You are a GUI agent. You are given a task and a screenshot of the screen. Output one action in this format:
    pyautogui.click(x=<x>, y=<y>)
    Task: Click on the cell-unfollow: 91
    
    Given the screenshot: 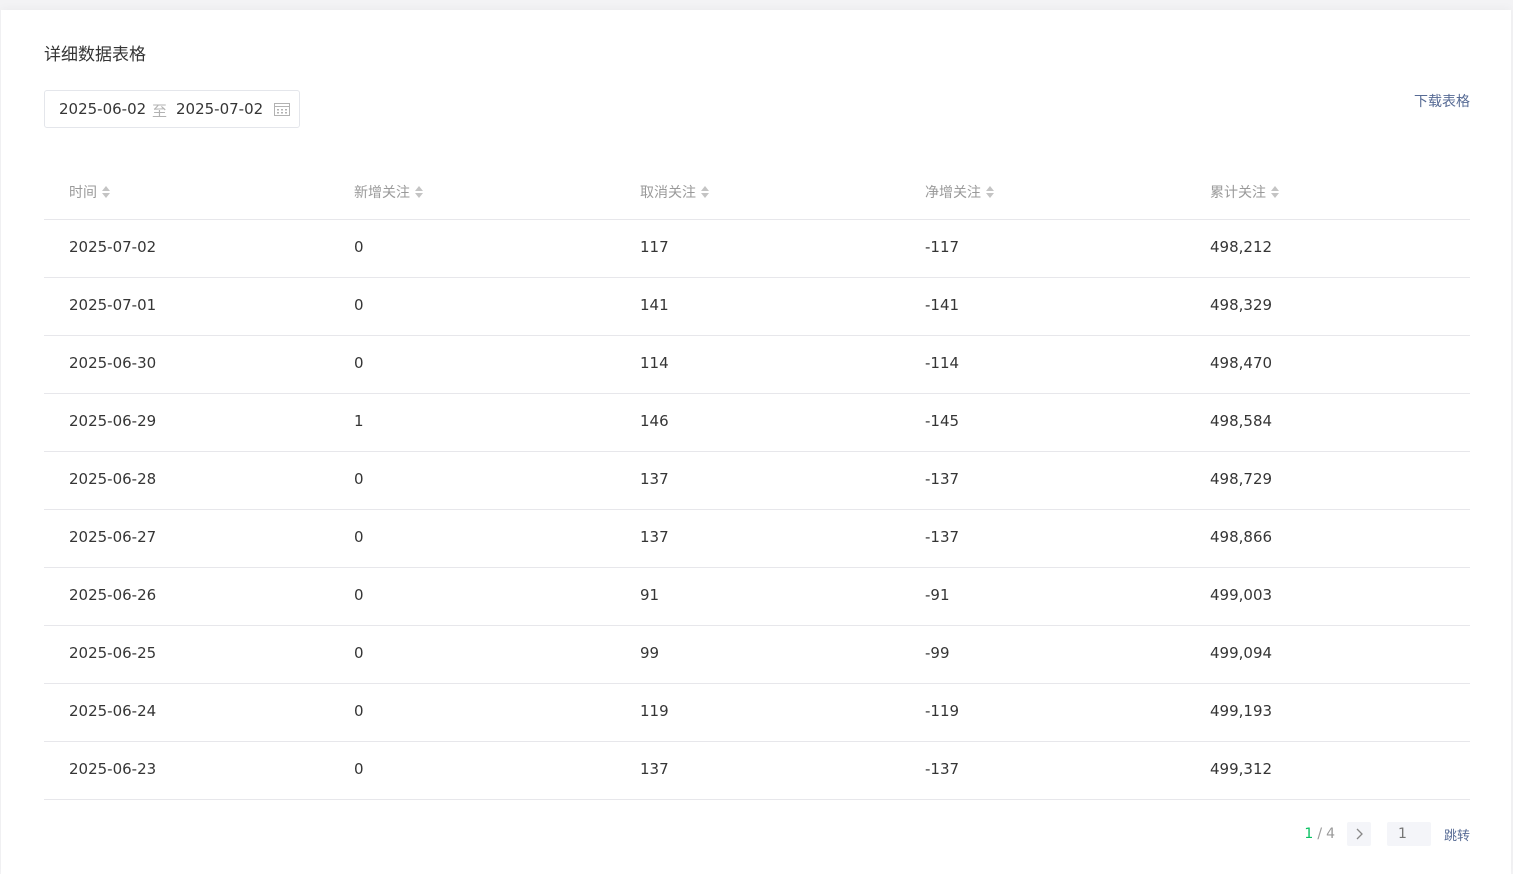 What is the action you would take?
    pyautogui.click(x=650, y=595)
    